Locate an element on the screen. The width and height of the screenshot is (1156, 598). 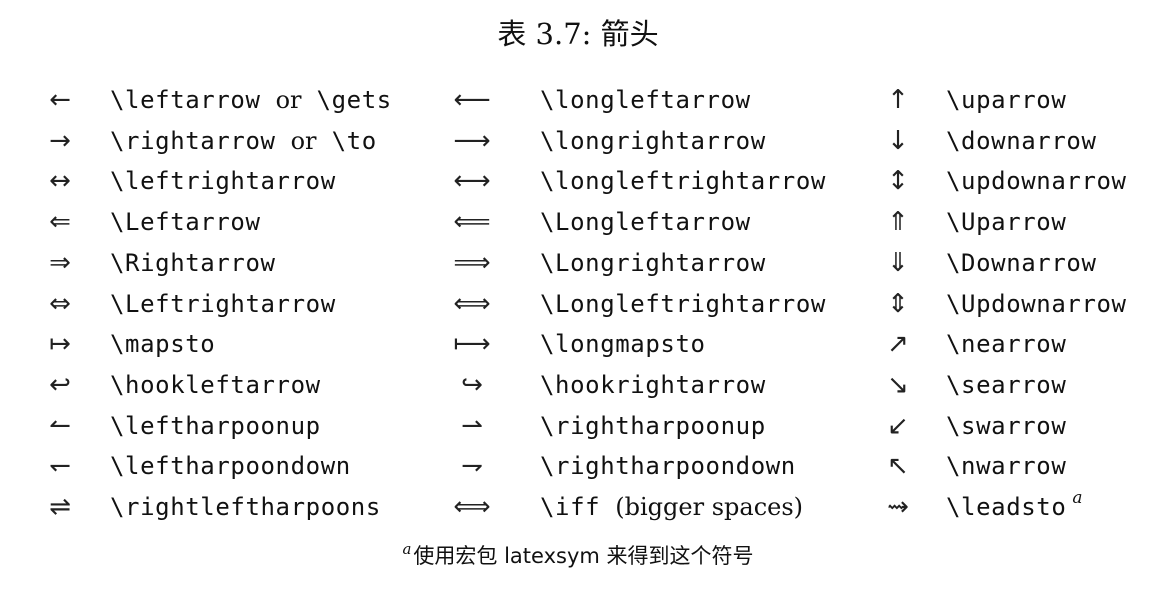
rightharpoondown-symbol: ⇁ is located at coordinates (472, 466).